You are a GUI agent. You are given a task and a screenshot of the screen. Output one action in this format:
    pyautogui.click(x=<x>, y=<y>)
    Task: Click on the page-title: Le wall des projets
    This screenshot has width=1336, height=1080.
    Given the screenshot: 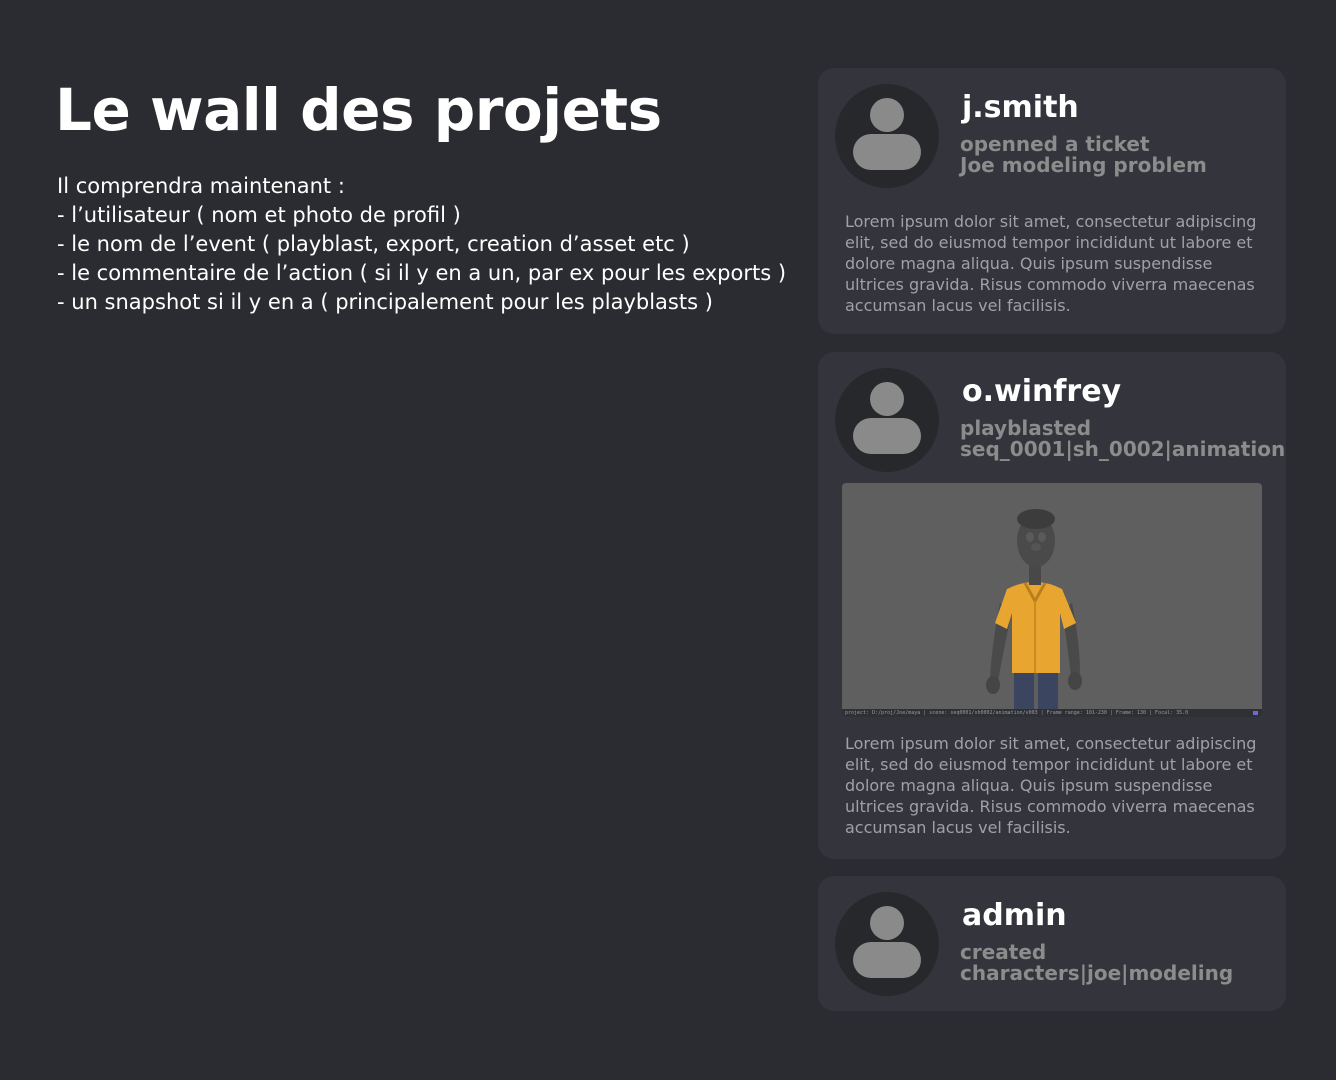 What is the action you would take?
    pyautogui.click(x=358, y=110)
    